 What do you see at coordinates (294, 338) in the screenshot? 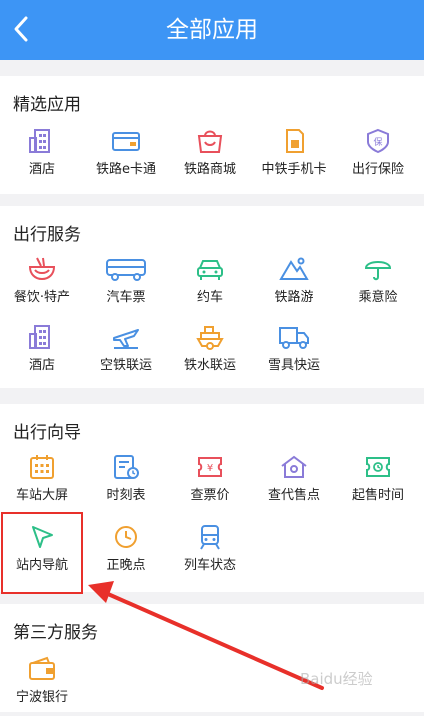
I see `truck-icon` at bounding box center [294, 338].